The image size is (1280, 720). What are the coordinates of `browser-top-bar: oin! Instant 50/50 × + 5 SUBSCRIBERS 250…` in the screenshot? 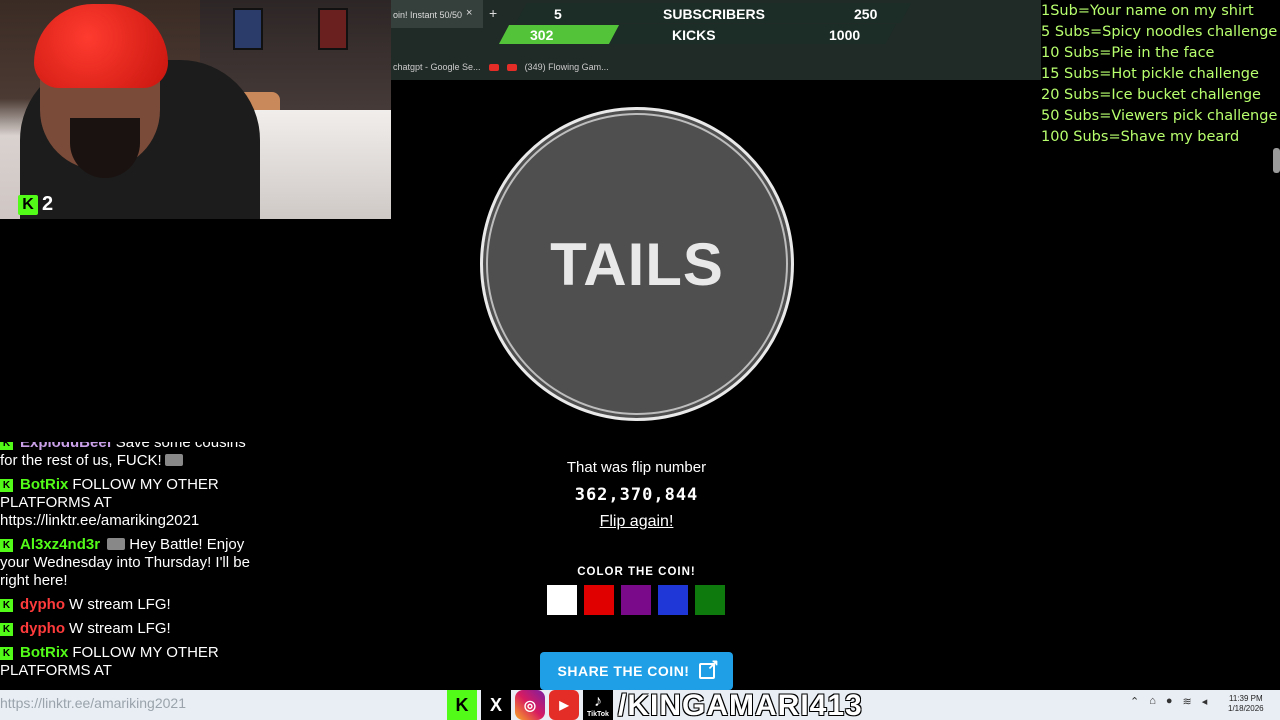 It's located at (716, 40).